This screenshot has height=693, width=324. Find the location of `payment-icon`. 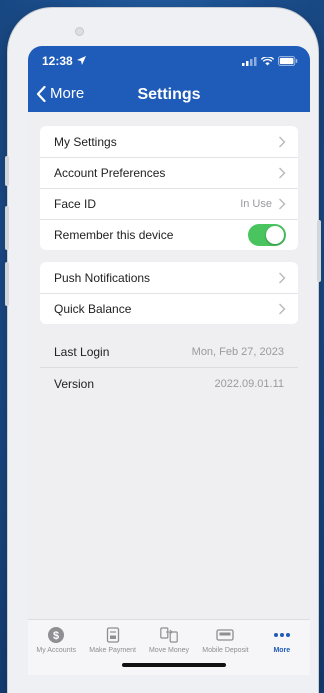

payment-icon is located at coordinates (112, 635).